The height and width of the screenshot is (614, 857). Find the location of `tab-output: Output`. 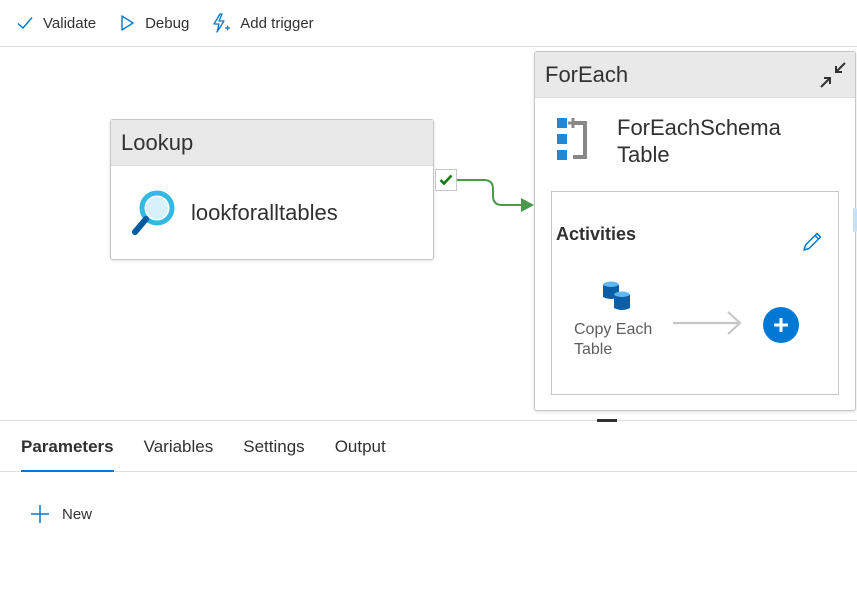

tab-output: Output is located at coordinates (360, 447).